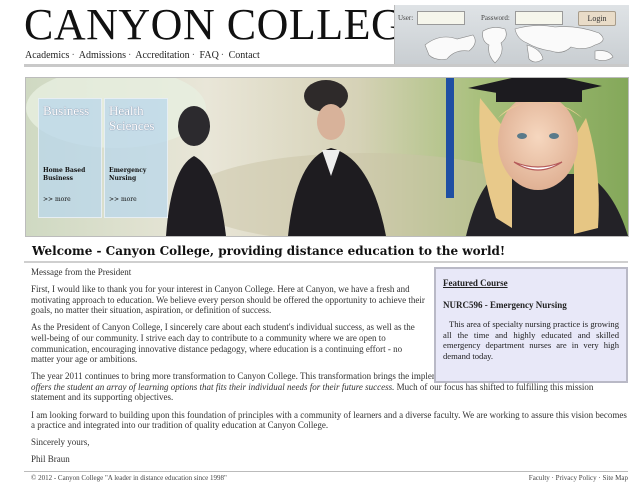 The image size is (640, 482). I want to click on welcome-divider, so click(326, 262).